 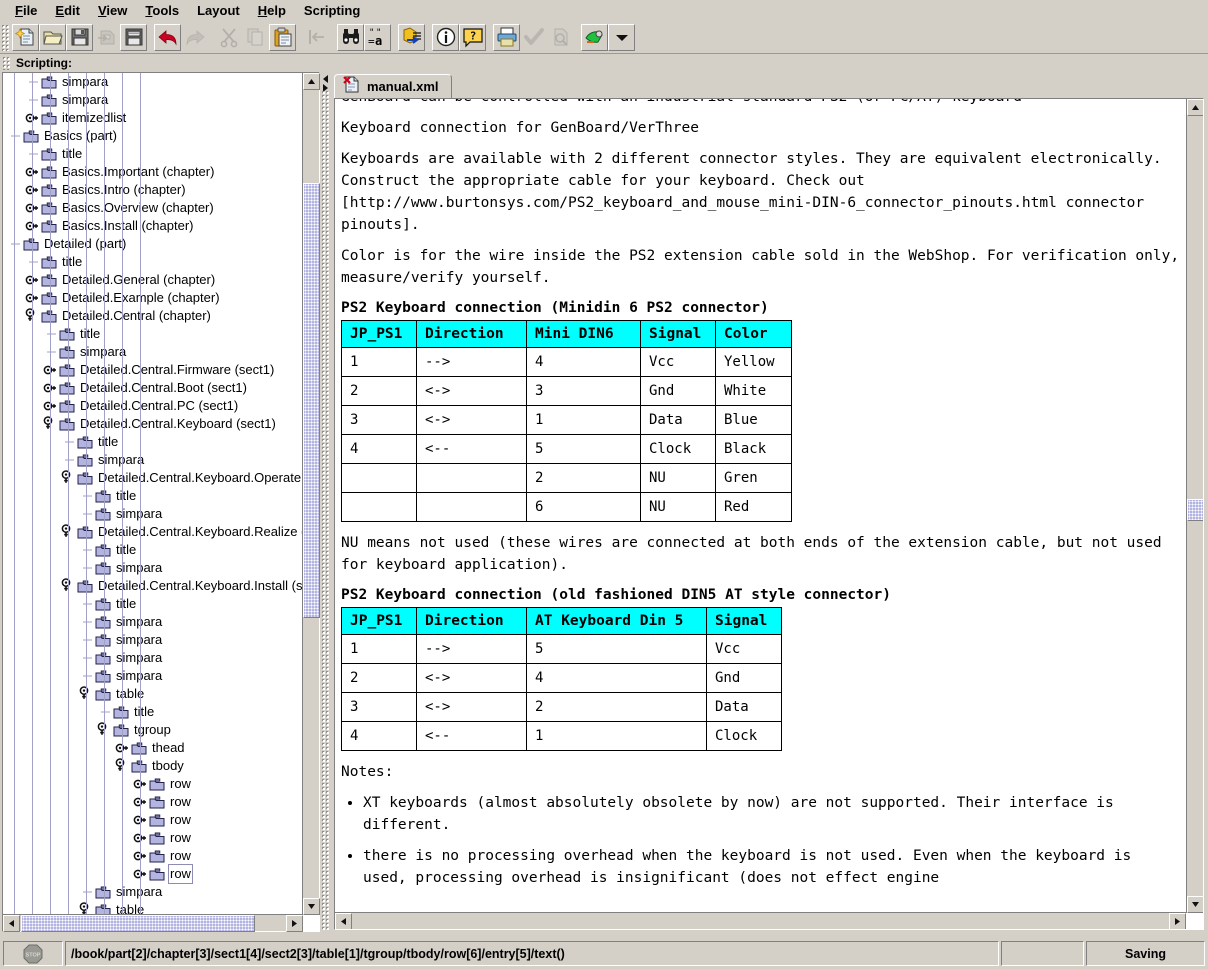 What do you see at coordinates (311, 400) in the screenshot?
I see `tree-vertical-scroll-thumb` at bounding box center [311, 400].